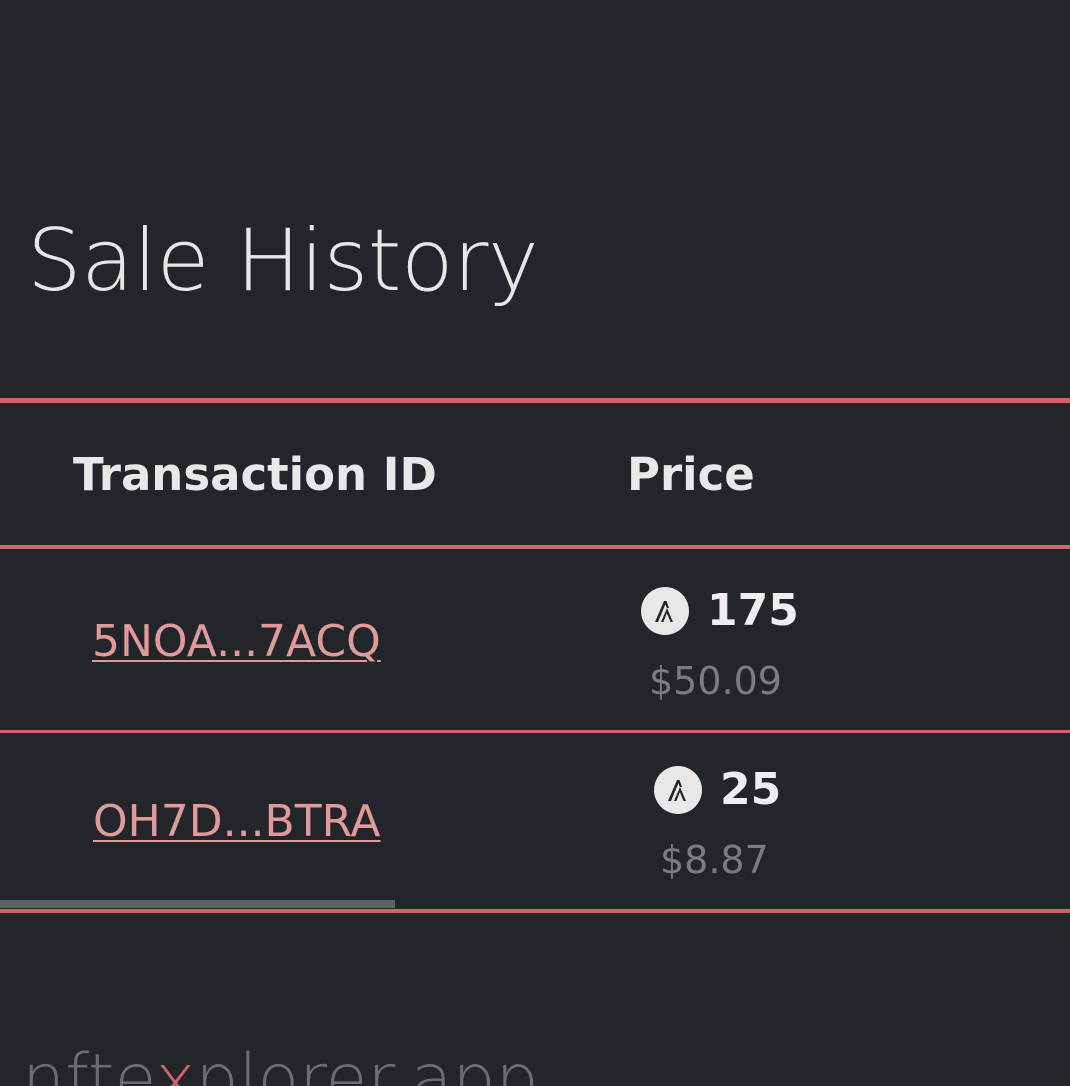 This screenshot has width=1070, height=1086. What do you see at coordinates (255, 474) in the screenshot?
I see `column-header-transaction-id: Transaction ID` at bounding box center [255, 474].